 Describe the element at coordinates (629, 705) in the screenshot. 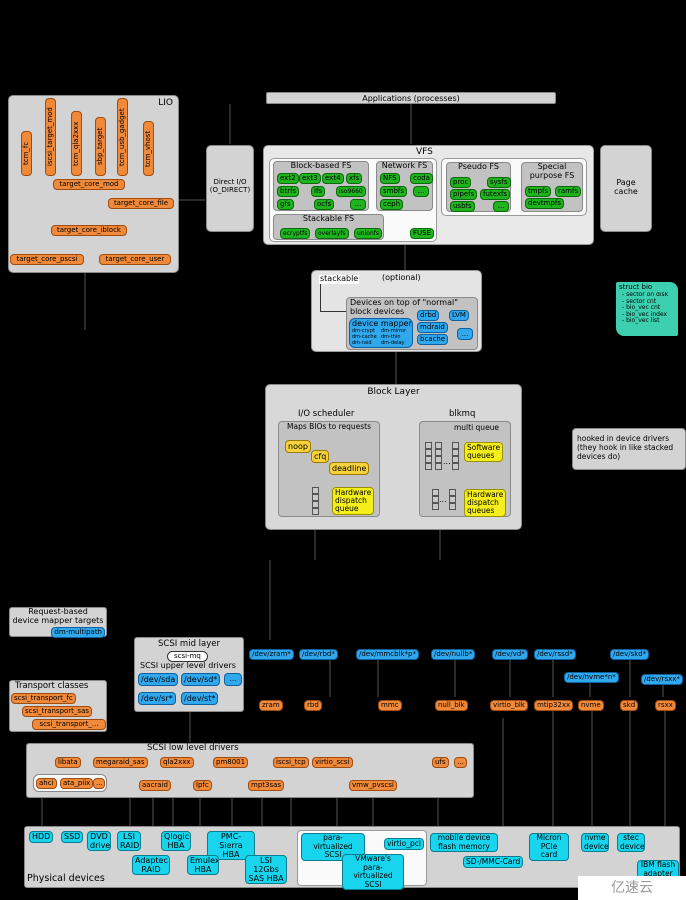

I see `block-driver: skd` at that location.